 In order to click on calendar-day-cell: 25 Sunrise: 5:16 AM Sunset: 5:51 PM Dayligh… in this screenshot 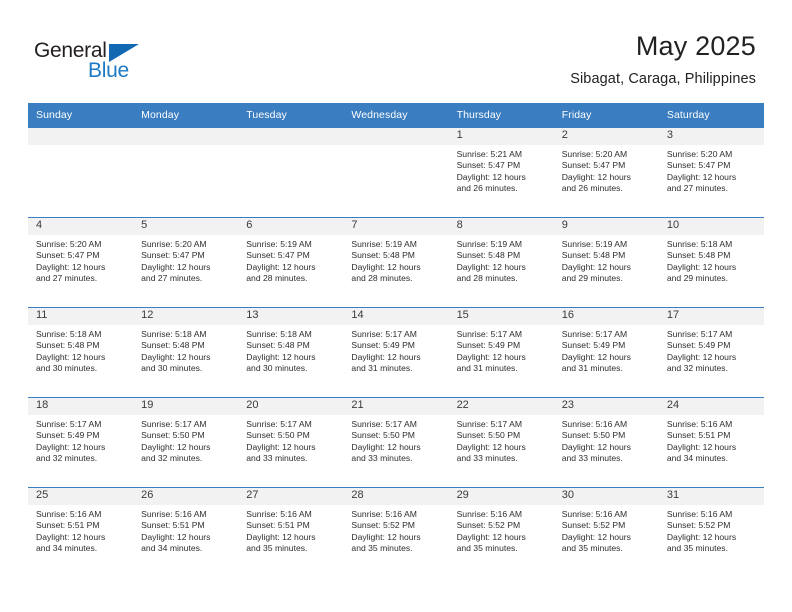, I will do `click(81, 532)`.